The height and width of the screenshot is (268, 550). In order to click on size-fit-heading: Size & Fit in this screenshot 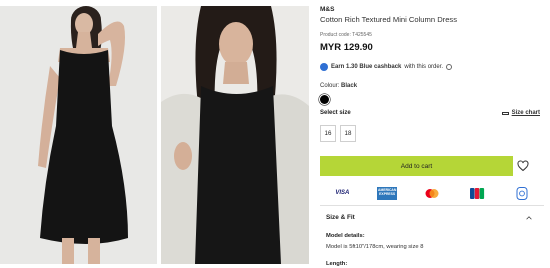, I will do `click(340, 217)`.